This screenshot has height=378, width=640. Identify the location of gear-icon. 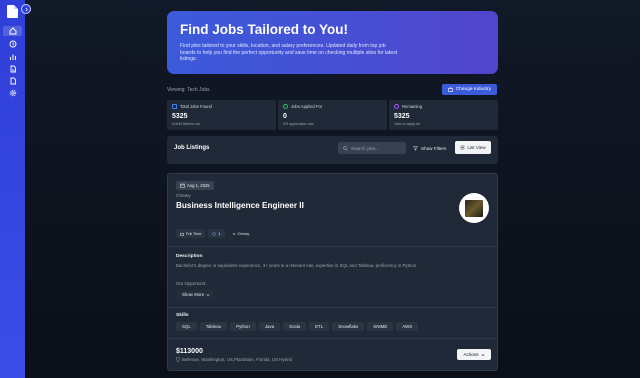
(12, 93).